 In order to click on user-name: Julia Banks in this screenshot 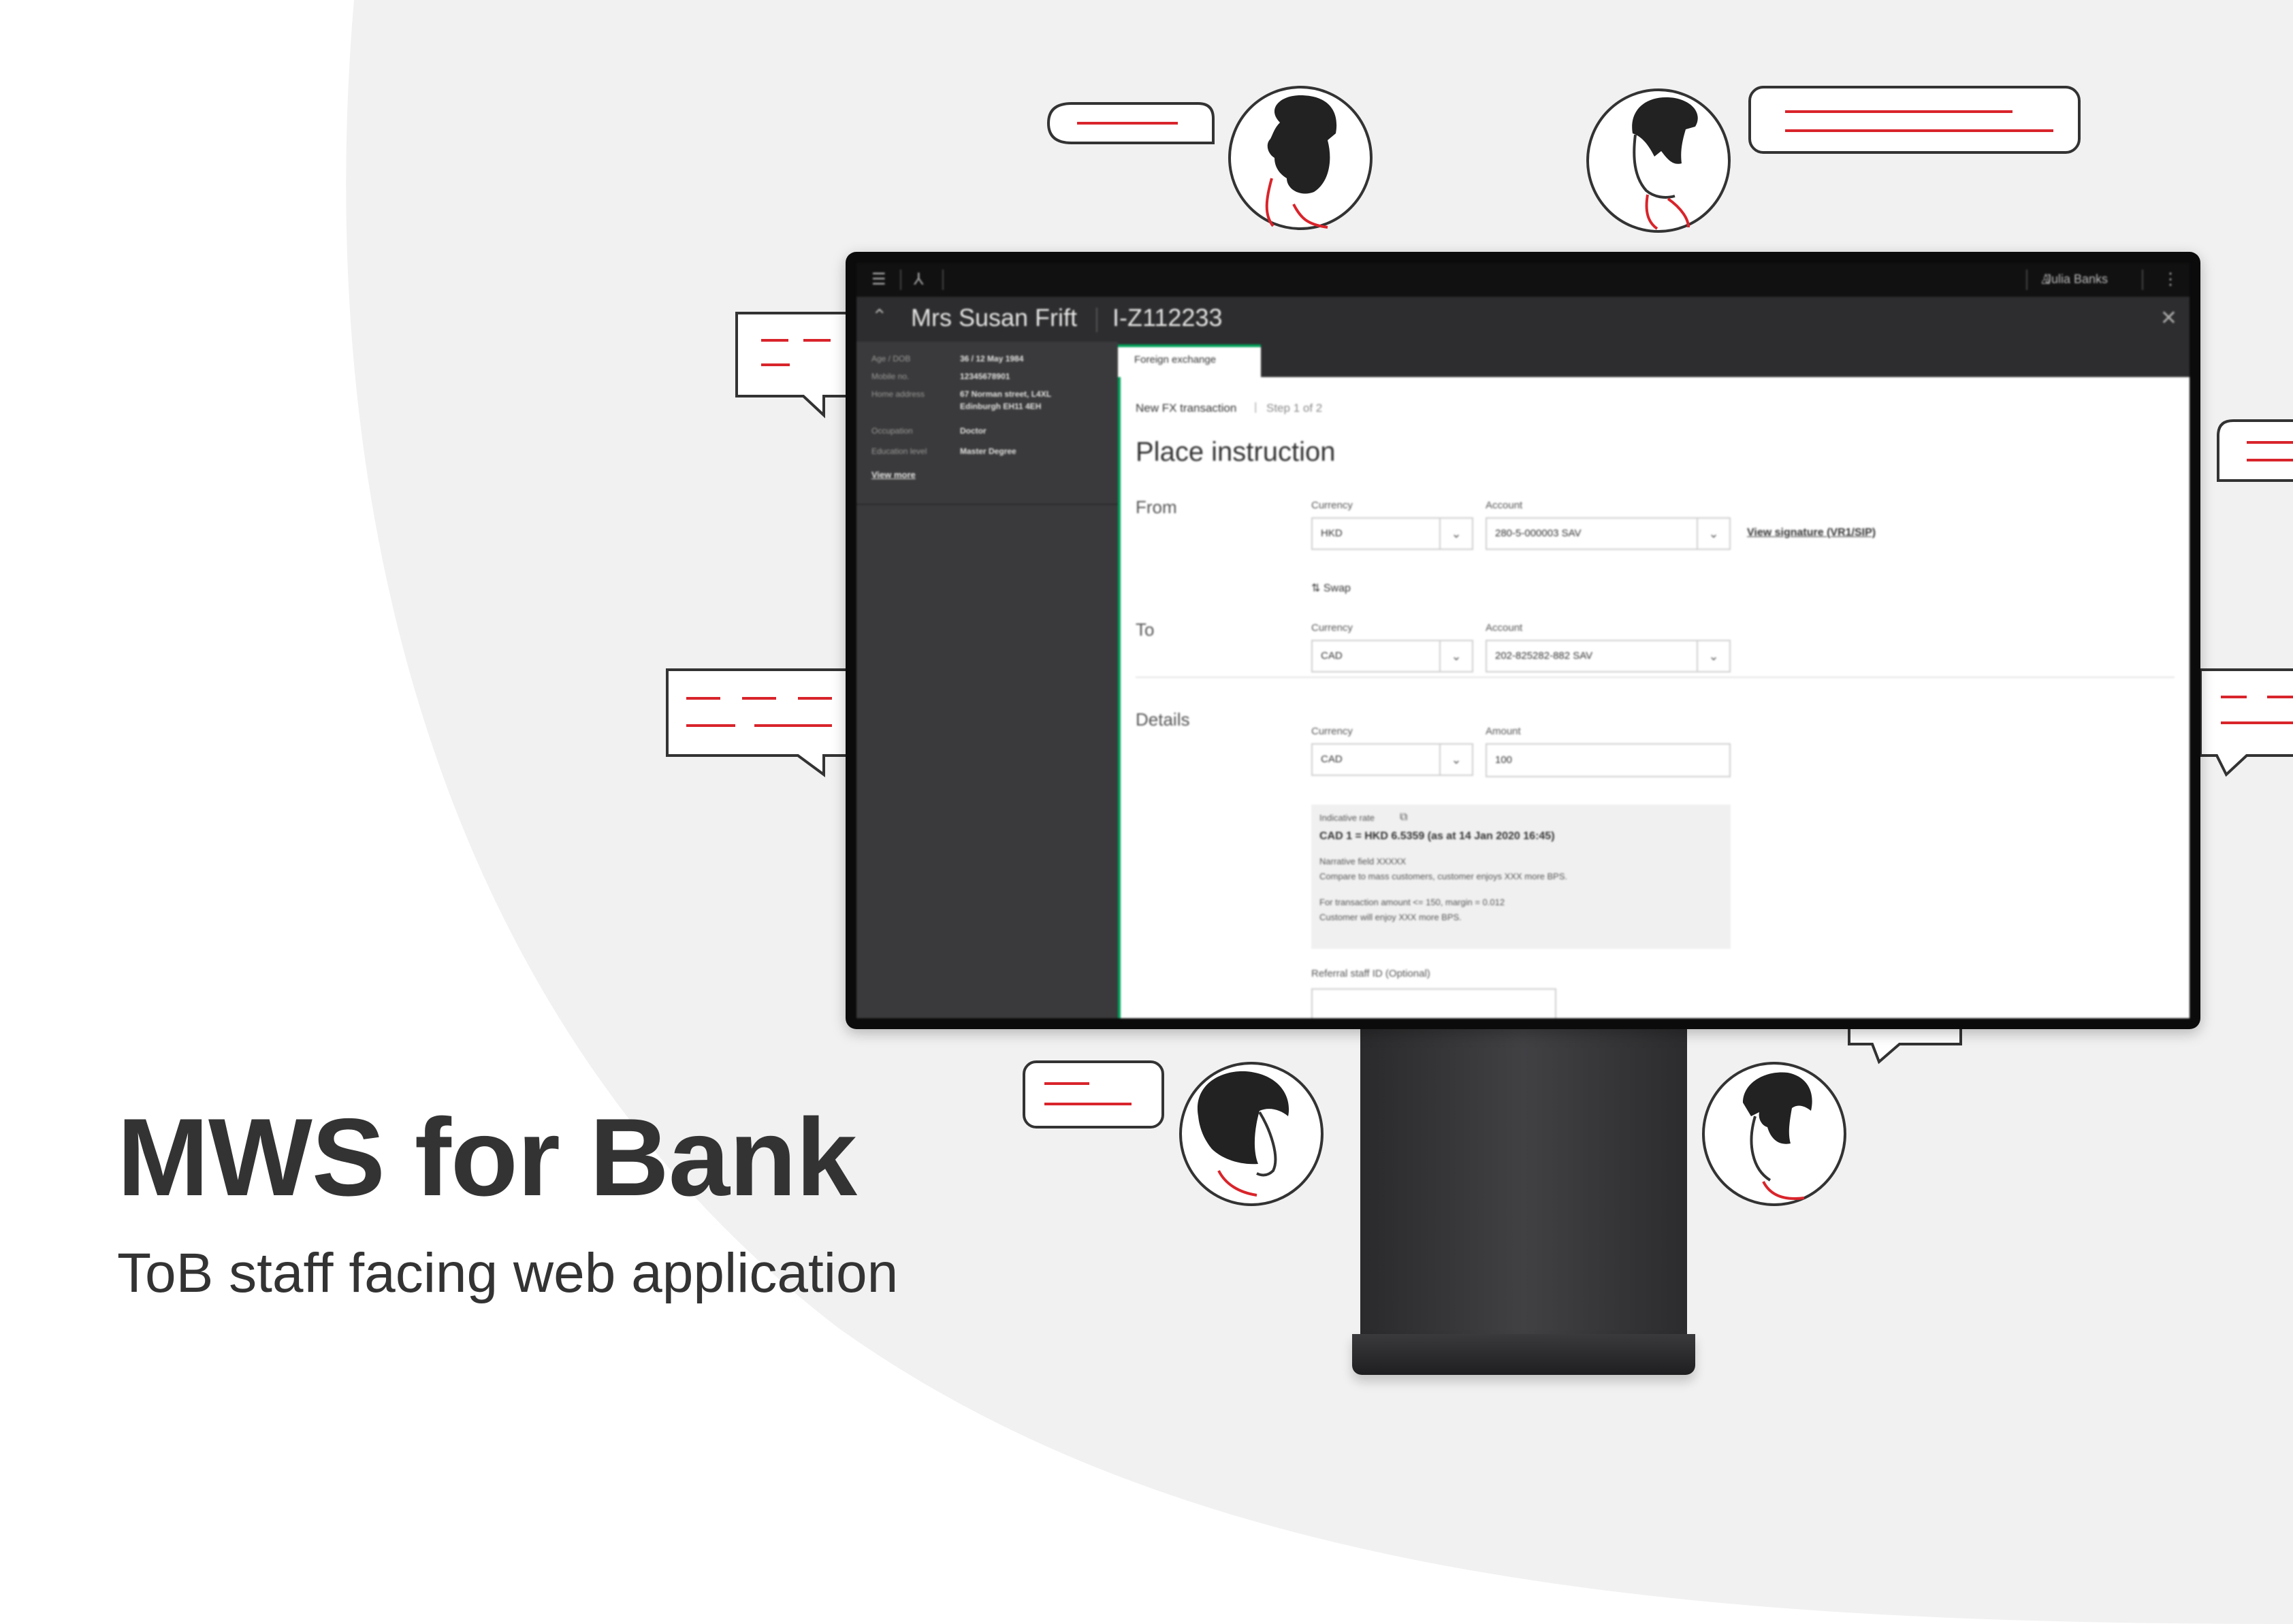, I will do `click(2076, 279)`.